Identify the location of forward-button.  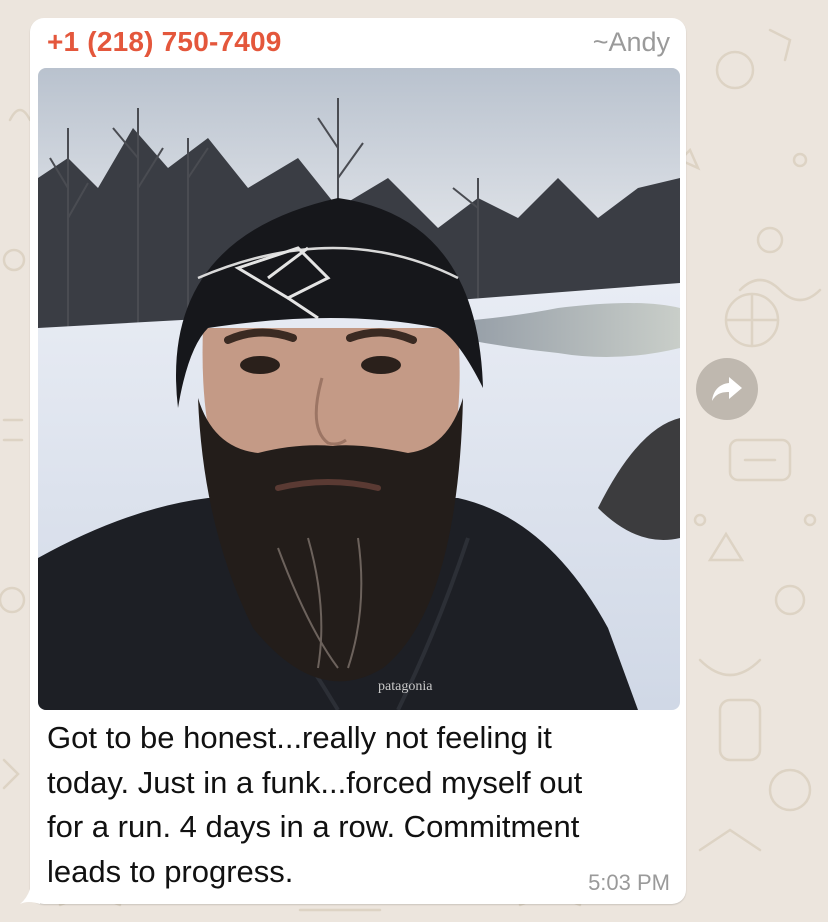
(727, 389).